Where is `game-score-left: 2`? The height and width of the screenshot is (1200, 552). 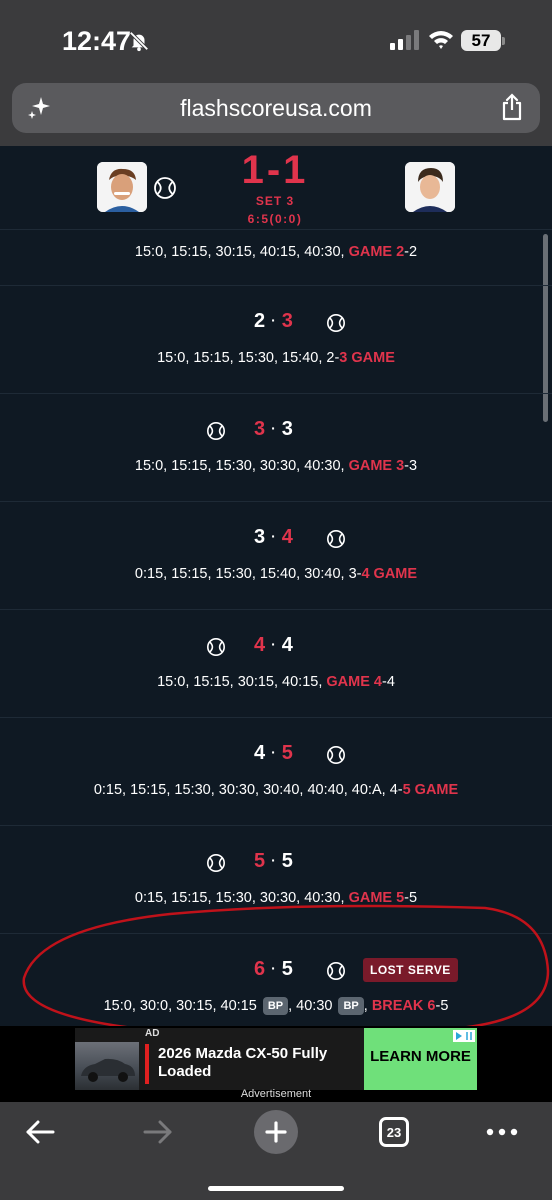 game-score-left: 2 is located at coordinates (260, 321).